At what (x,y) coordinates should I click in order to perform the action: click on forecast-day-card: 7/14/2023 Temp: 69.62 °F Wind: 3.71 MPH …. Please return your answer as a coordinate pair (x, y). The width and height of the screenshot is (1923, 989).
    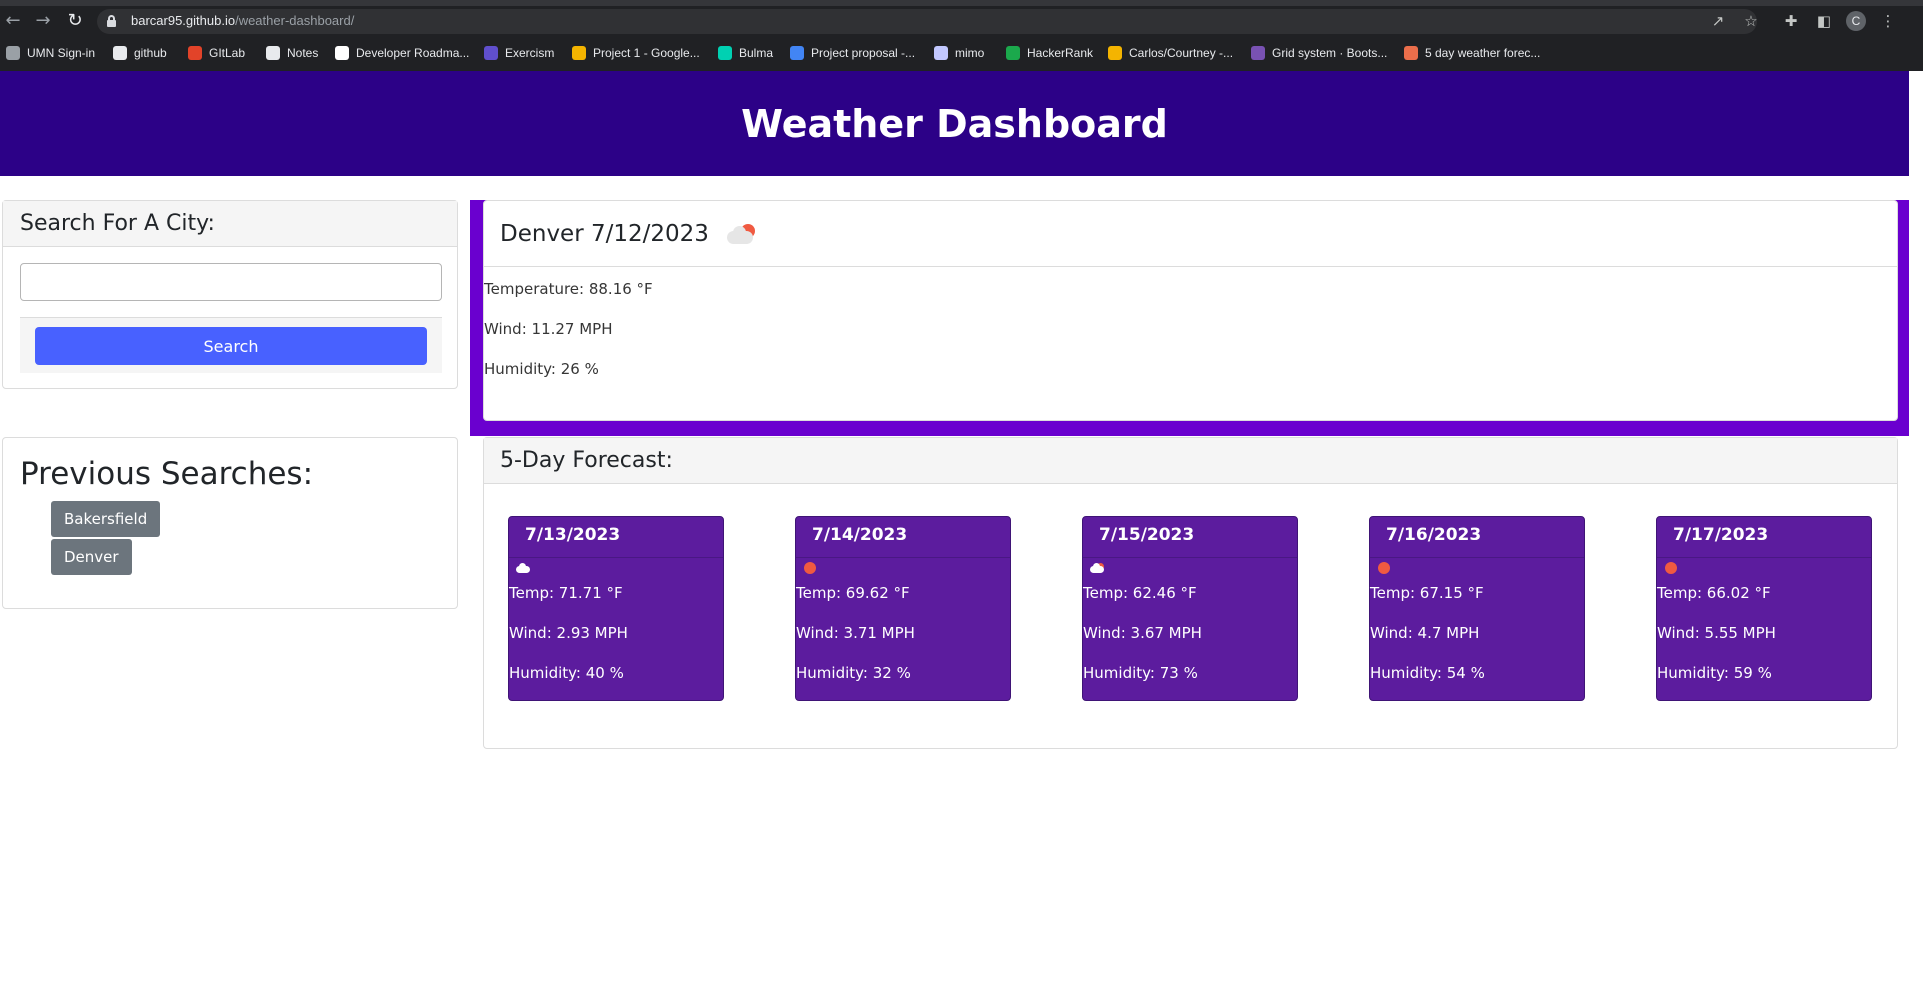
    Looking at the image, I should click on (903, 608).